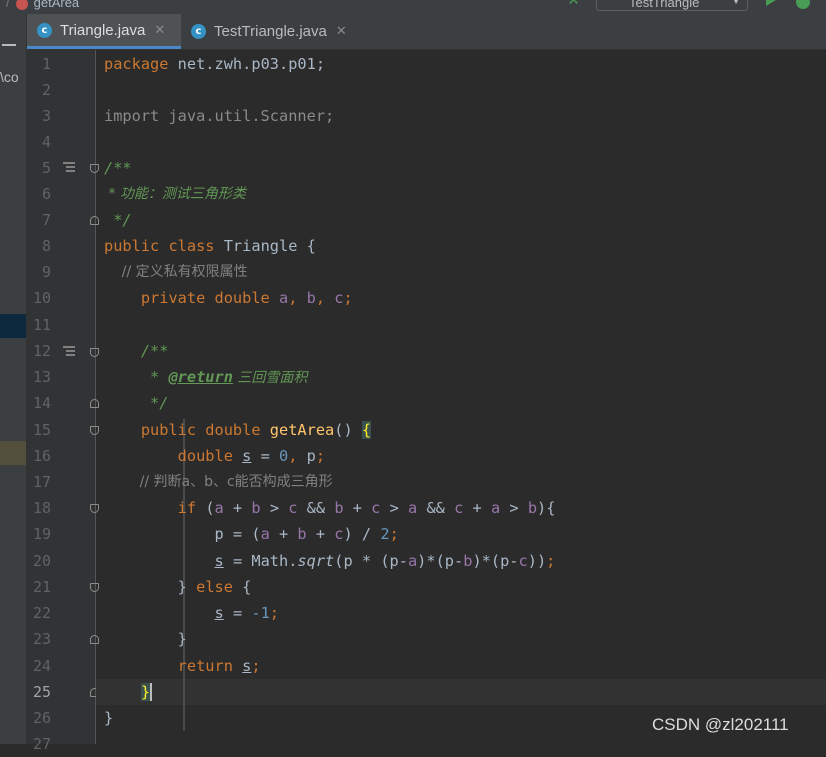  What do you see at coordinates (214, 587) in the screenshot?
I see `keyword: else` at bounding box center [214, 587].